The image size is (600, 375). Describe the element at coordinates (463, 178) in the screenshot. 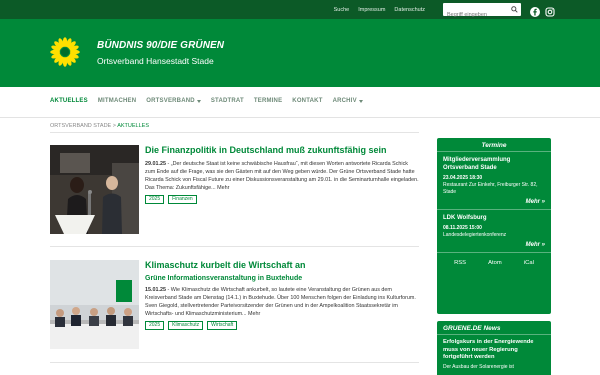

I see `event-date: 23.04.2025 18:30` at that location.